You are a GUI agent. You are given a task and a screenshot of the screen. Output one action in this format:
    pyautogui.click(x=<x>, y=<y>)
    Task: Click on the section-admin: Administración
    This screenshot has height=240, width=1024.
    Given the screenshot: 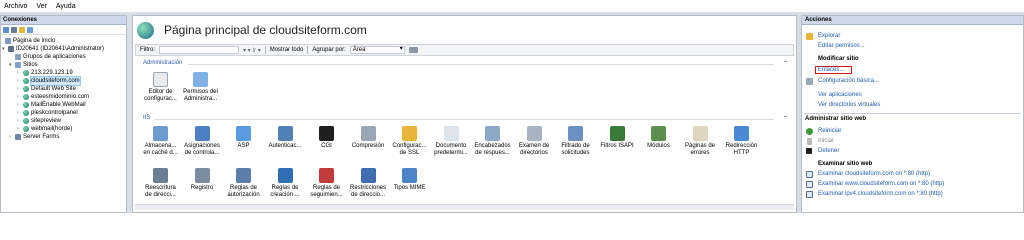 What is the action you would take?
    pyautogui.click(x=162, y=63)
    